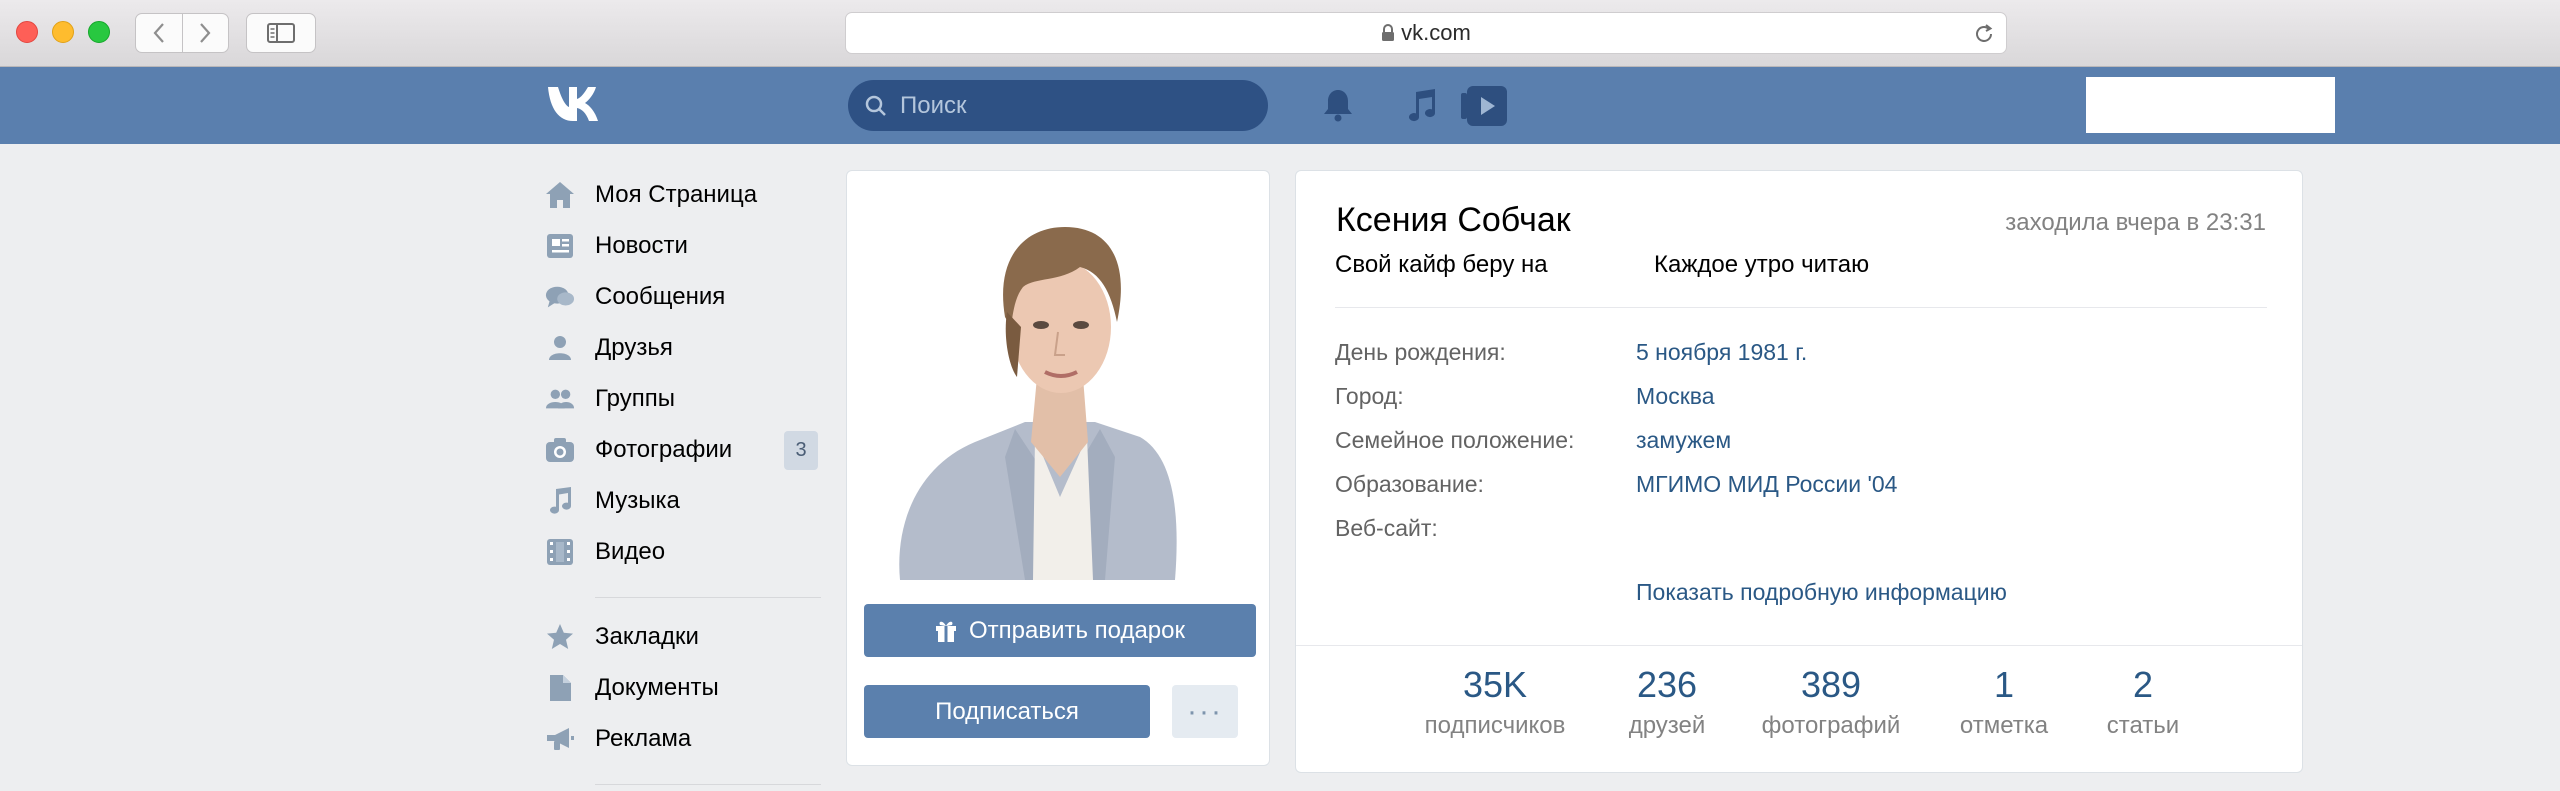 This screenshot has width=2560, height=791. What do you see at coordinates (1683, 440) in the screenshot?
I see `relationship-value: замужем` at bounding box center [1683, 440].